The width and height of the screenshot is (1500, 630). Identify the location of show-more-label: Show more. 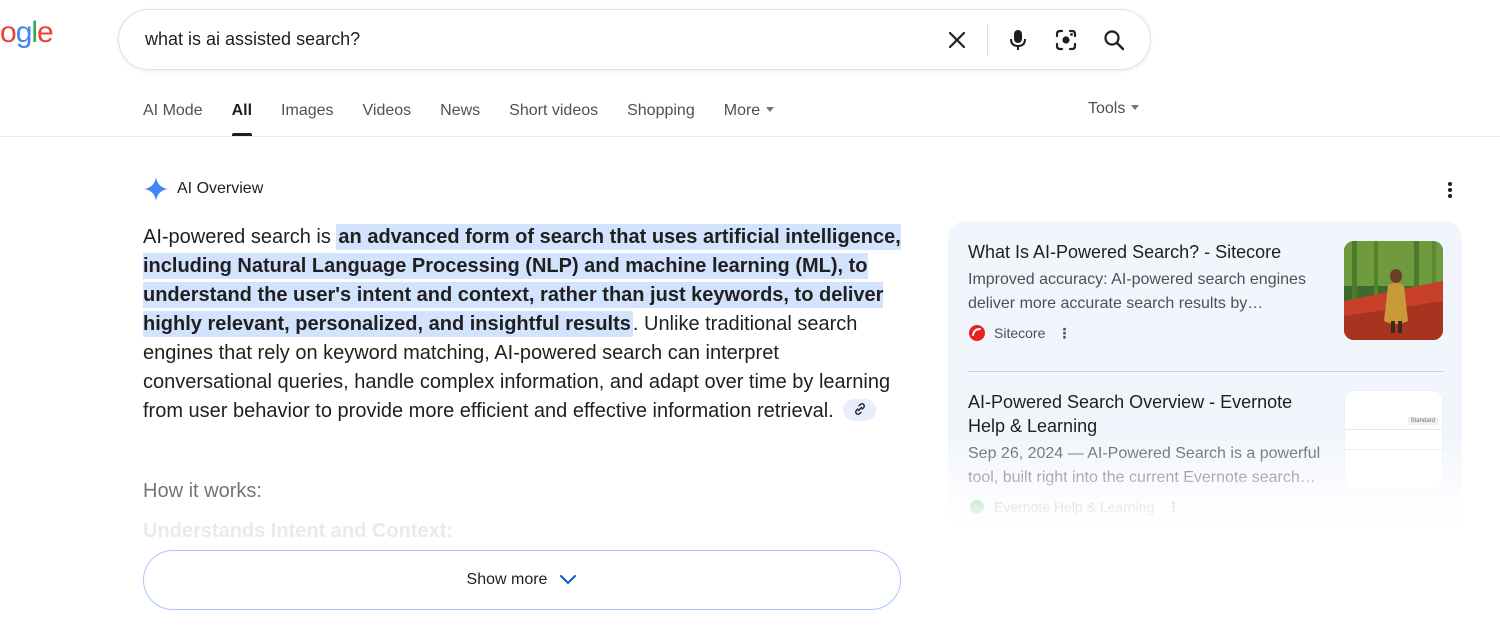
(507, 579).